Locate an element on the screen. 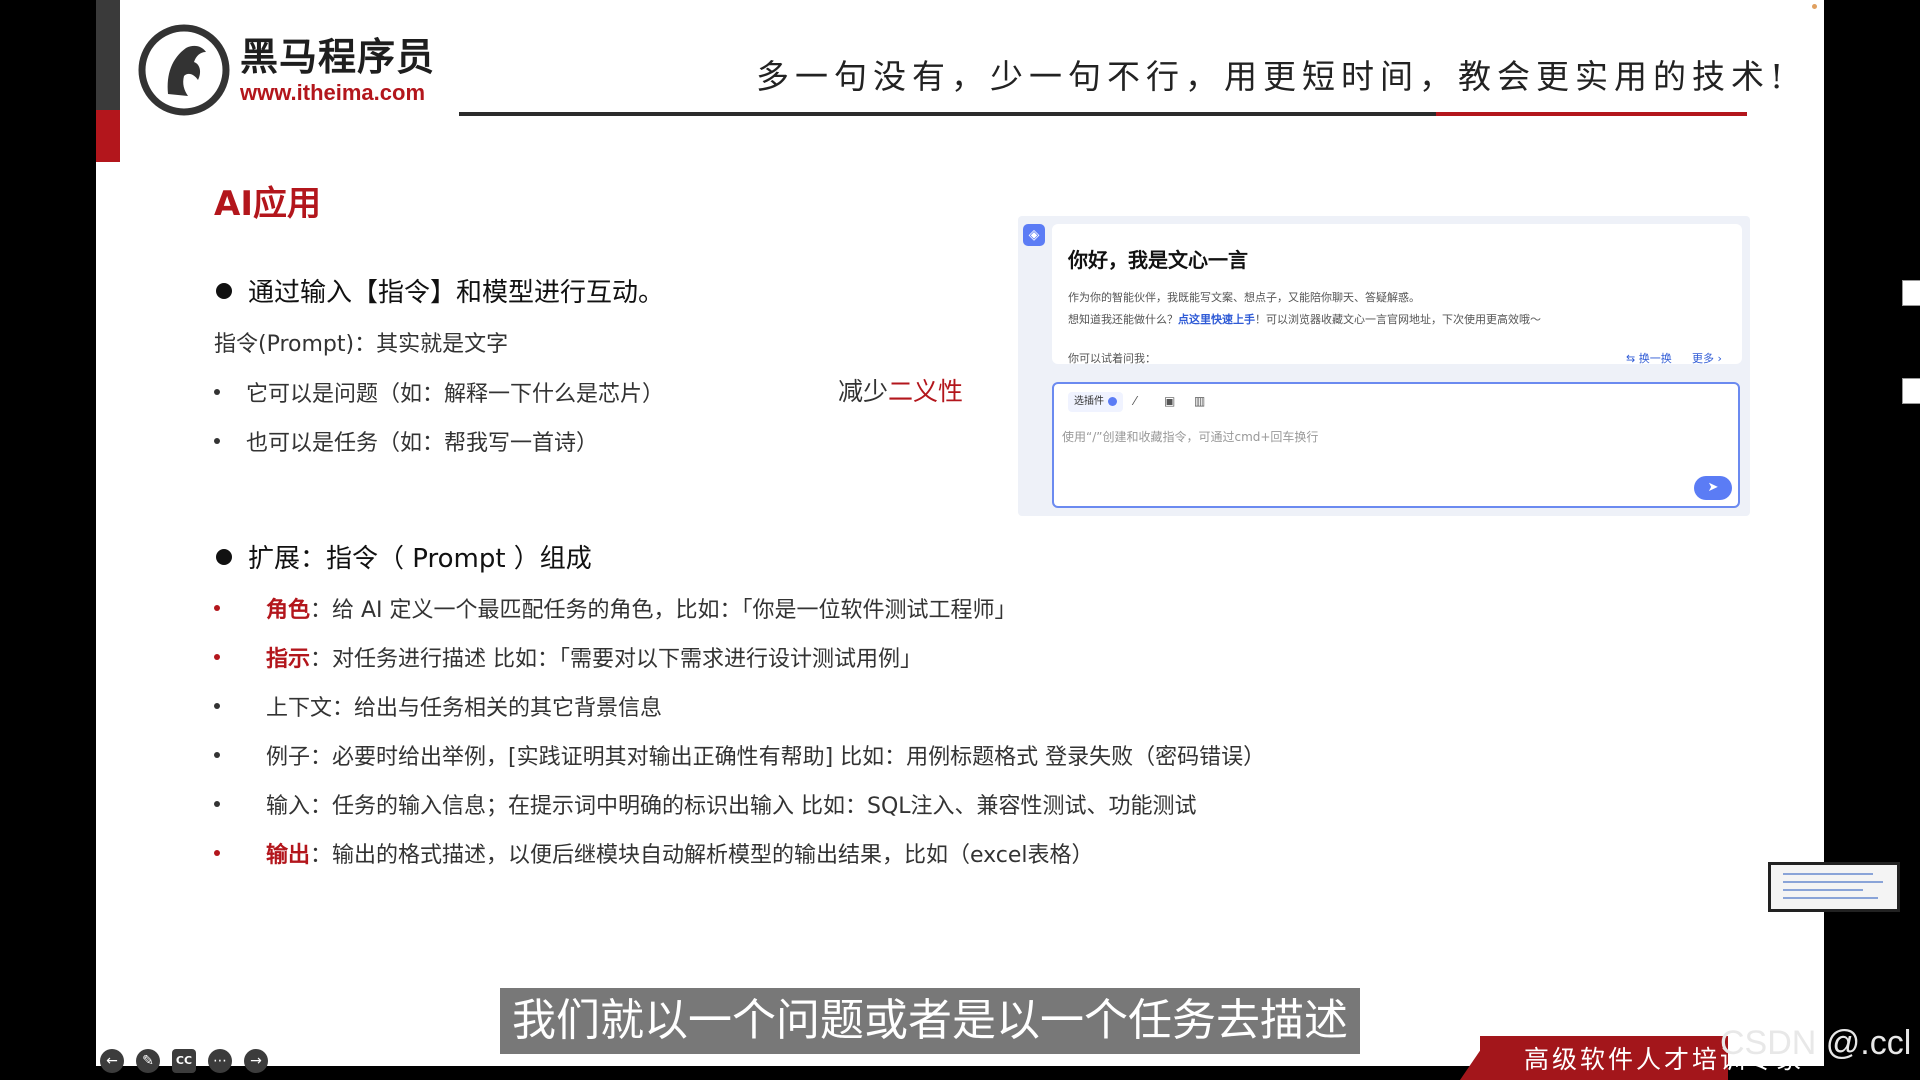  bullet-text: 扩展：指令（ Prompt ）组成 is located at coordinates (420, 559).